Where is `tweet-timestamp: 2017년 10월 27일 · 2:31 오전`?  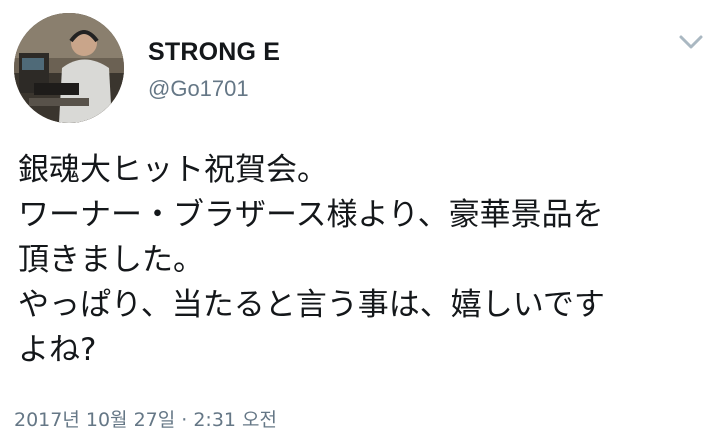
tweet-timestamp: 2017년 10월 27일 · 2:31 오전 is located at coordinates (145, 418).